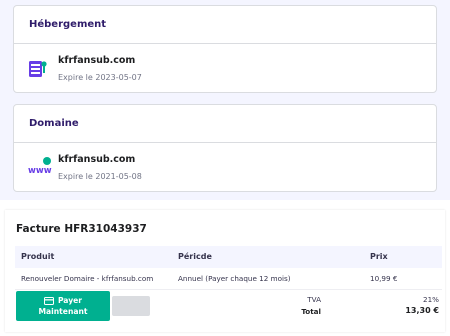 This screenshot has height=336, width=450. What do you see at coordinates (63, 311) in the screenshot?
I see `pay-button-label-line2: Maintenant` at bounding box center [63, 311].